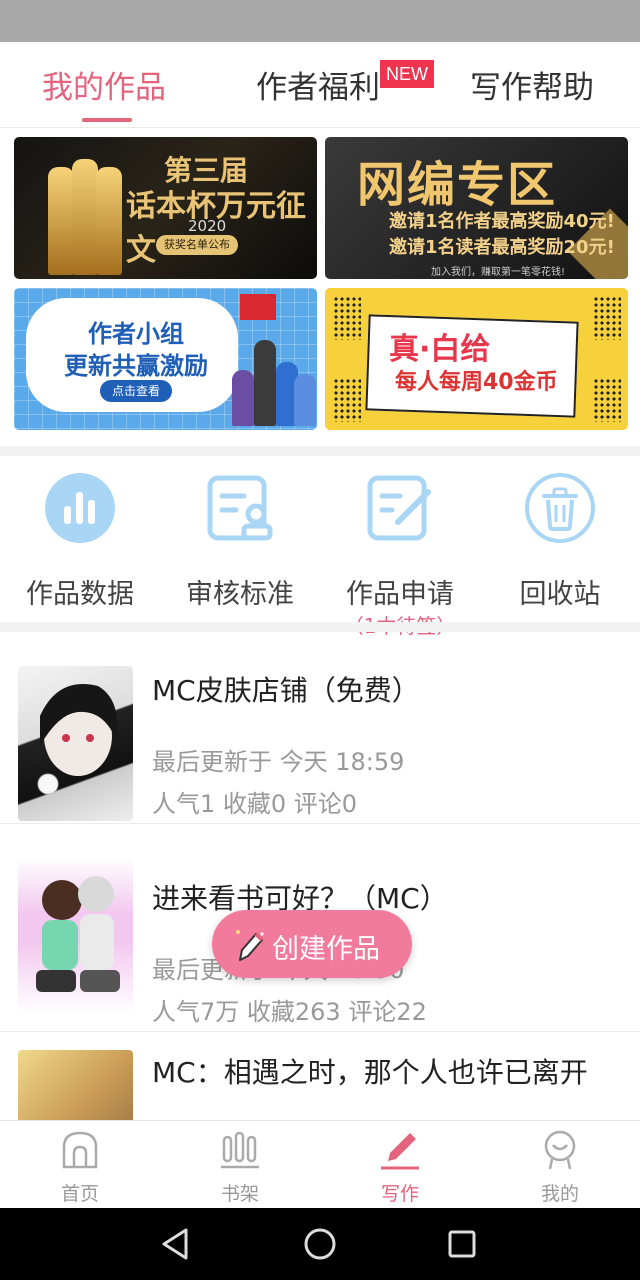  I want to click on nav-label: 书架, so click(239, 1194).